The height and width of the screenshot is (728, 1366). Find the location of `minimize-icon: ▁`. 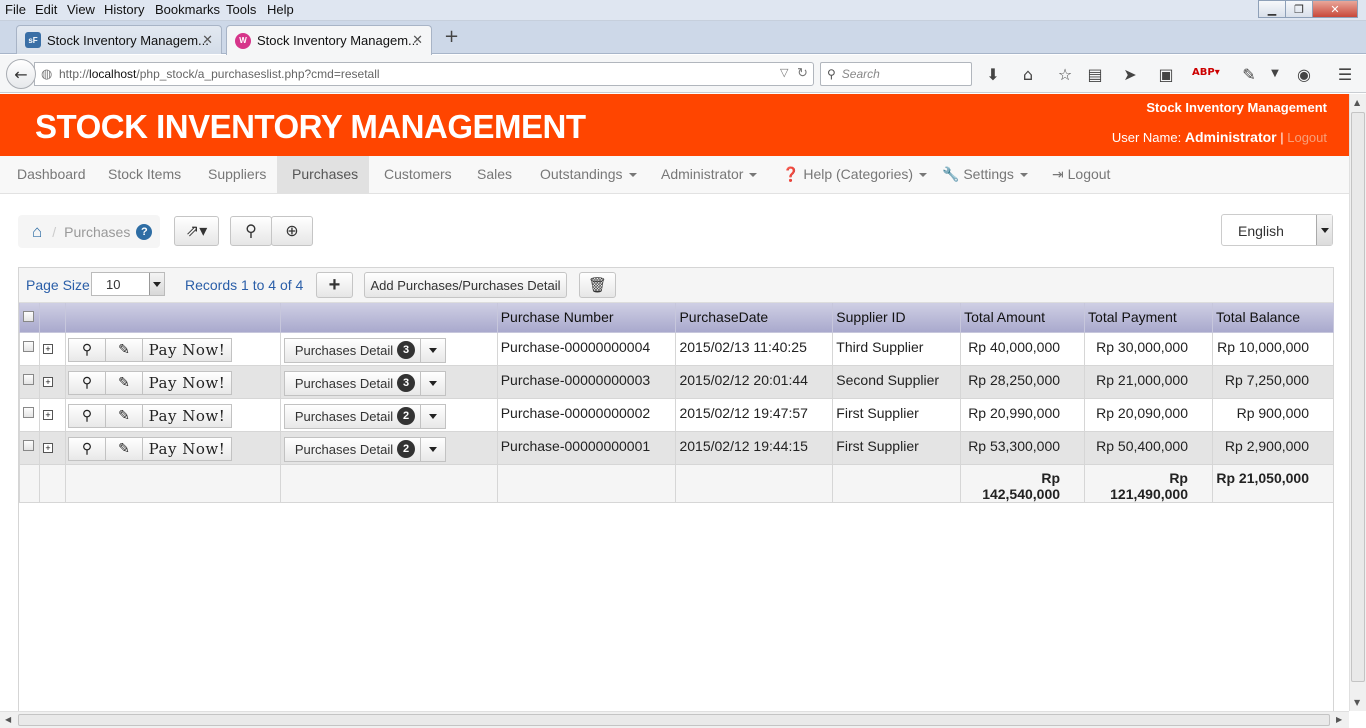

minimize-icon: ▁ is located at coordinates (1272, 9).